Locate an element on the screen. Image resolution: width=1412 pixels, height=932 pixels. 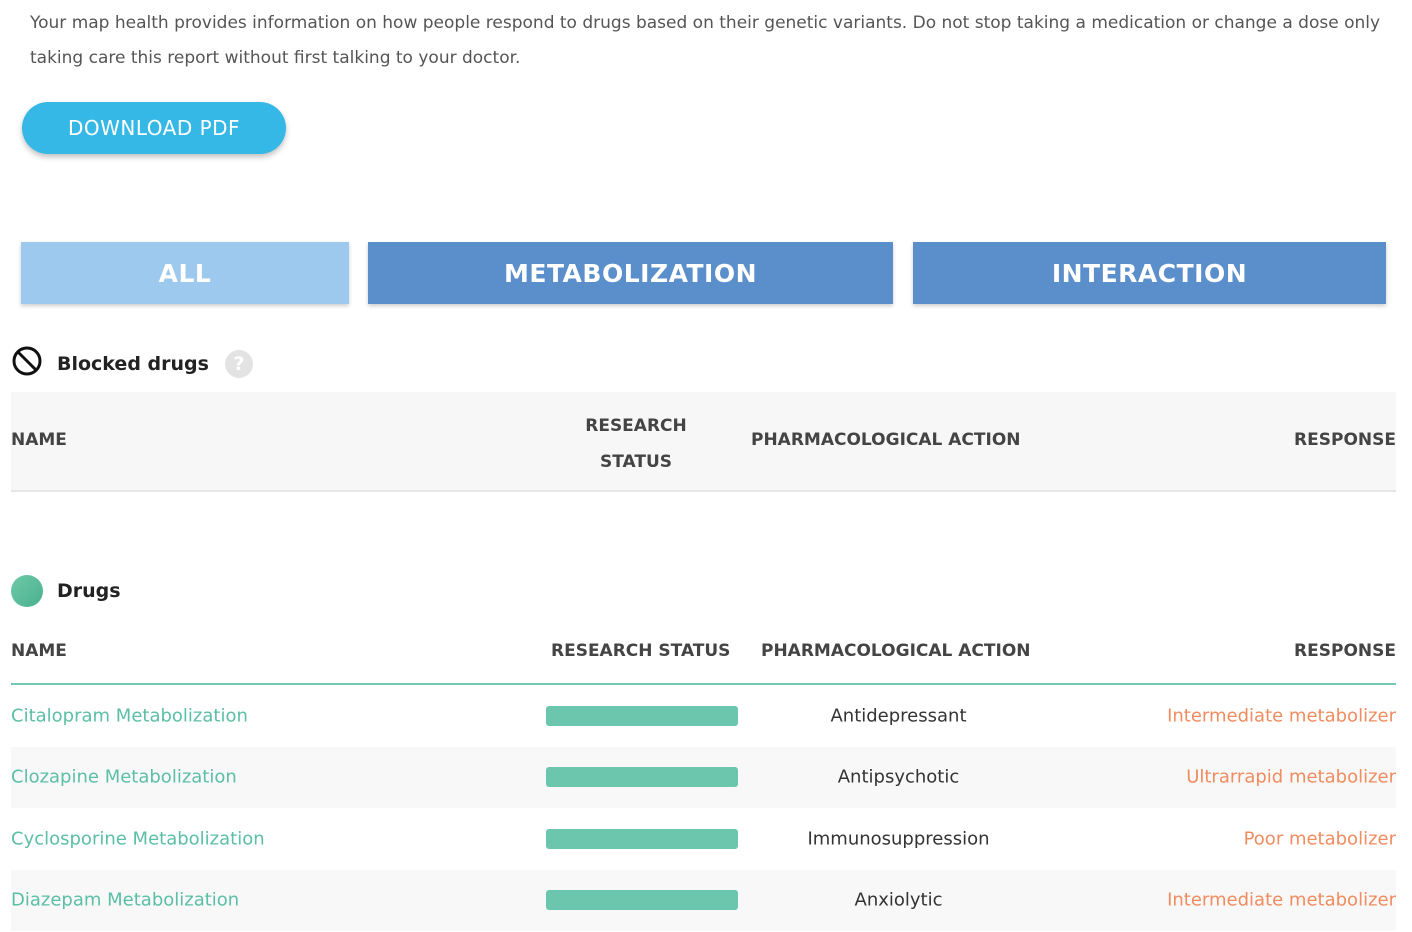
blocked-drugs-header: Blocked drugs ? is located at coordinates (132, 363).